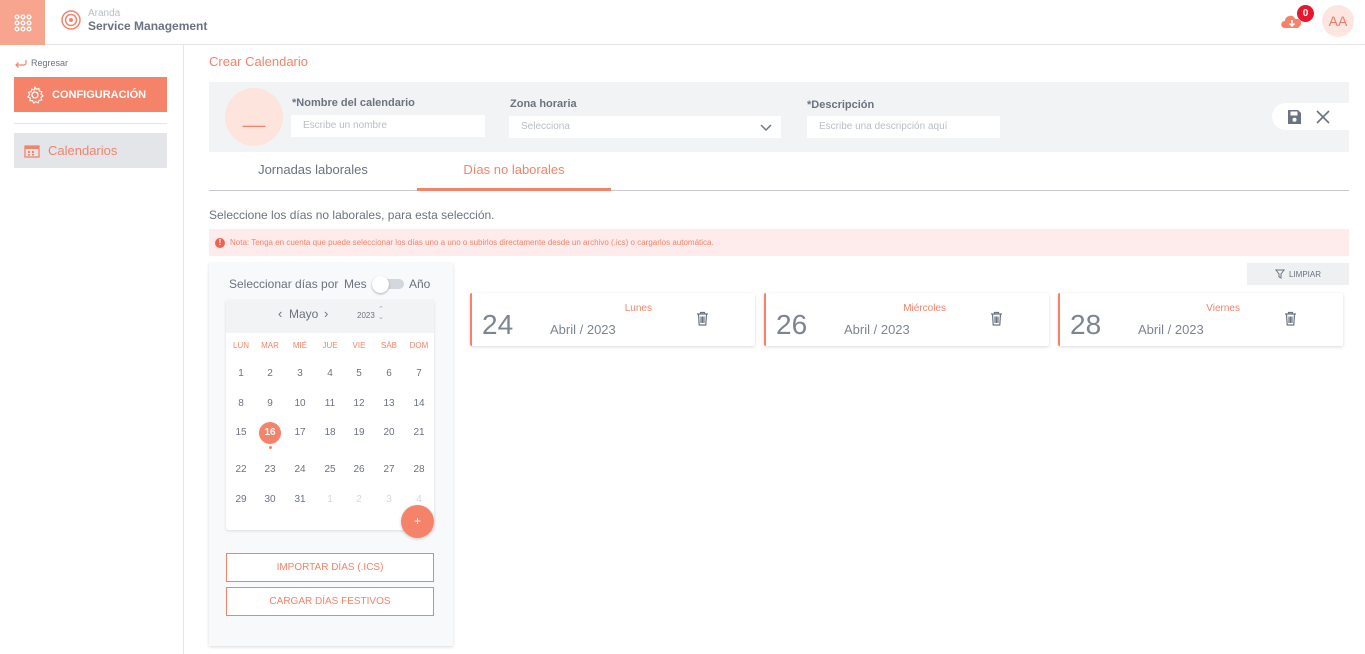 This screenshot has height=654, width=1365. Describe the element at coordinates (366, 315) in the screenshot. I see `year-value: 2023` at that location.